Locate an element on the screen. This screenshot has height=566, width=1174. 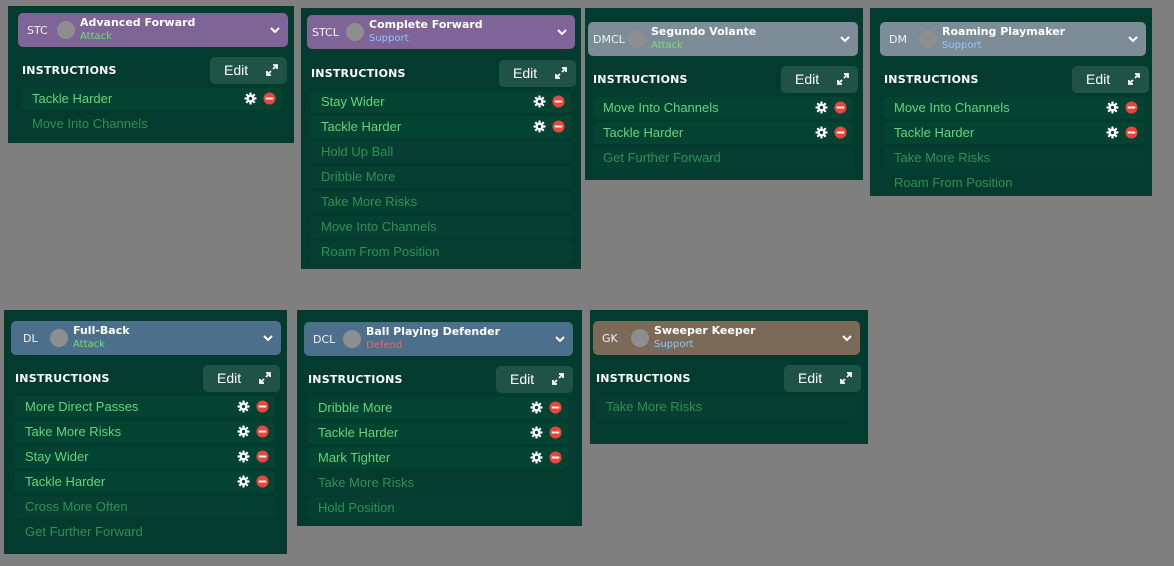
role-selector-dropdown: DM Roaming Playmaker Support is located at coordinates (1013, 39).